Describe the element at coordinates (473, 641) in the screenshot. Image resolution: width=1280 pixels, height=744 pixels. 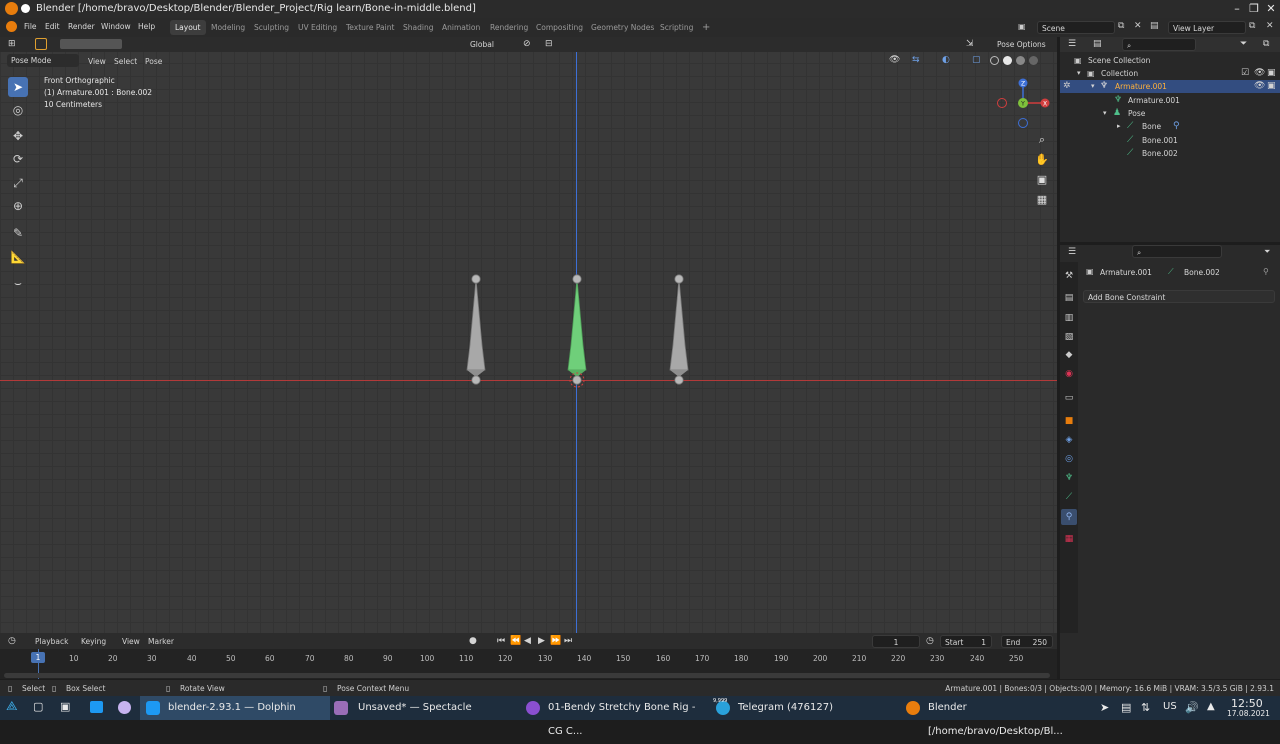
I see `record-icon: ●` at that location.